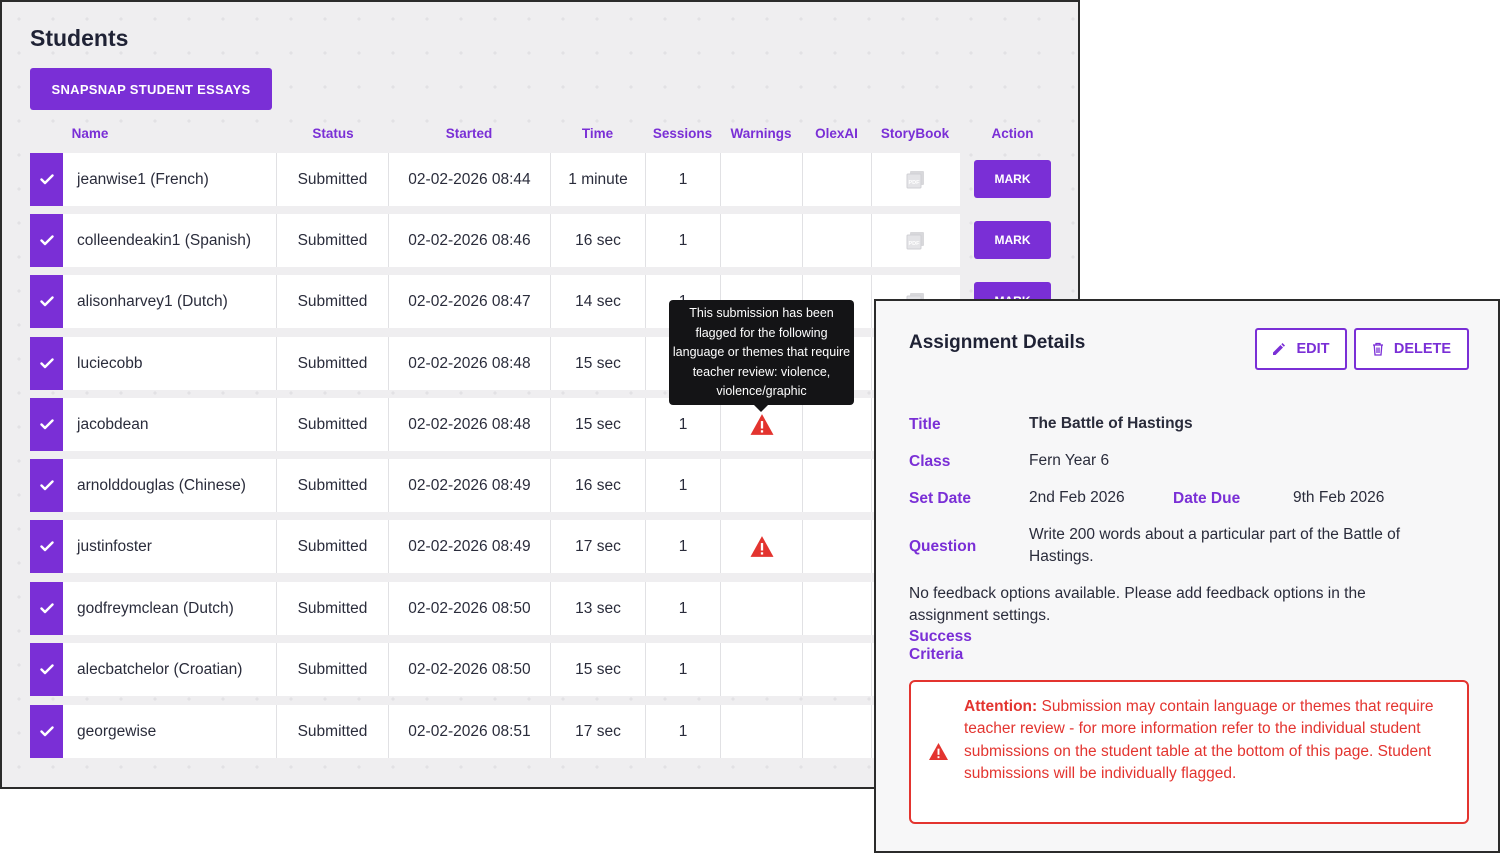 This screenshot has width=1500, height=853. What do you see at coordinates (1111, 423) in the screenshot?
I see `title-value: The Battle of Hastings` at bounding box center [1111, 423].